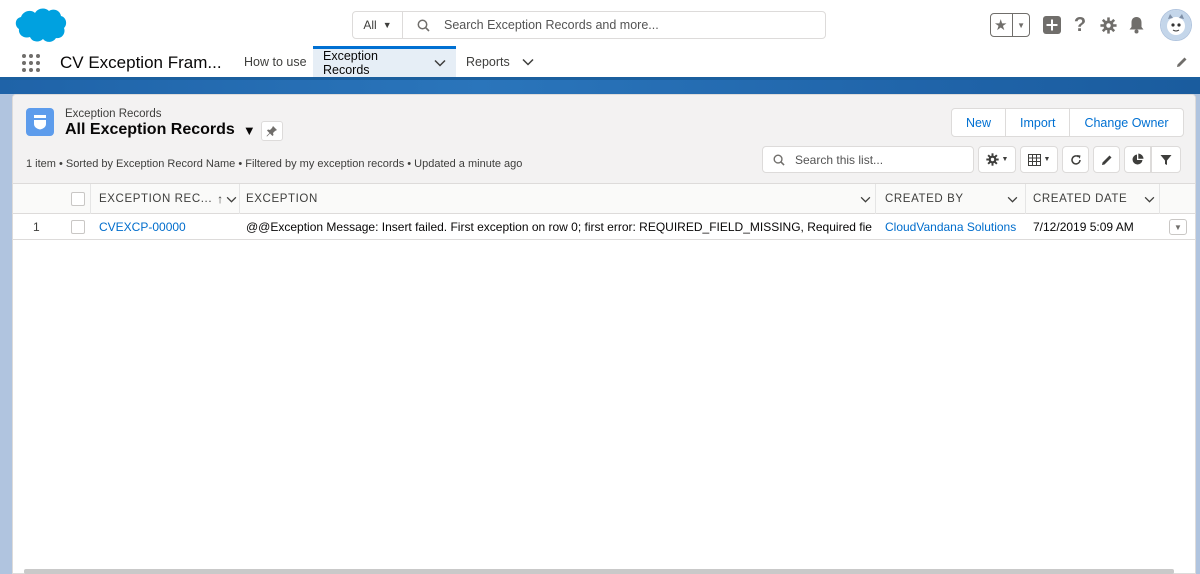  Describe the element at coordinates (1136, 25) in the screenshot. I see `notifications-bell-icon` at that location.